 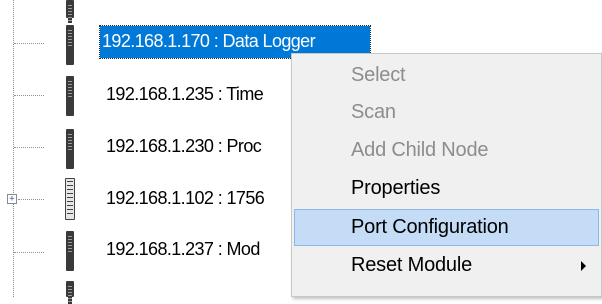 What do you see at coordinates (446, 227) in the screenshot?
I see `menu-item-port-configuration: Port Configuration` at bounding box center [446, 227].